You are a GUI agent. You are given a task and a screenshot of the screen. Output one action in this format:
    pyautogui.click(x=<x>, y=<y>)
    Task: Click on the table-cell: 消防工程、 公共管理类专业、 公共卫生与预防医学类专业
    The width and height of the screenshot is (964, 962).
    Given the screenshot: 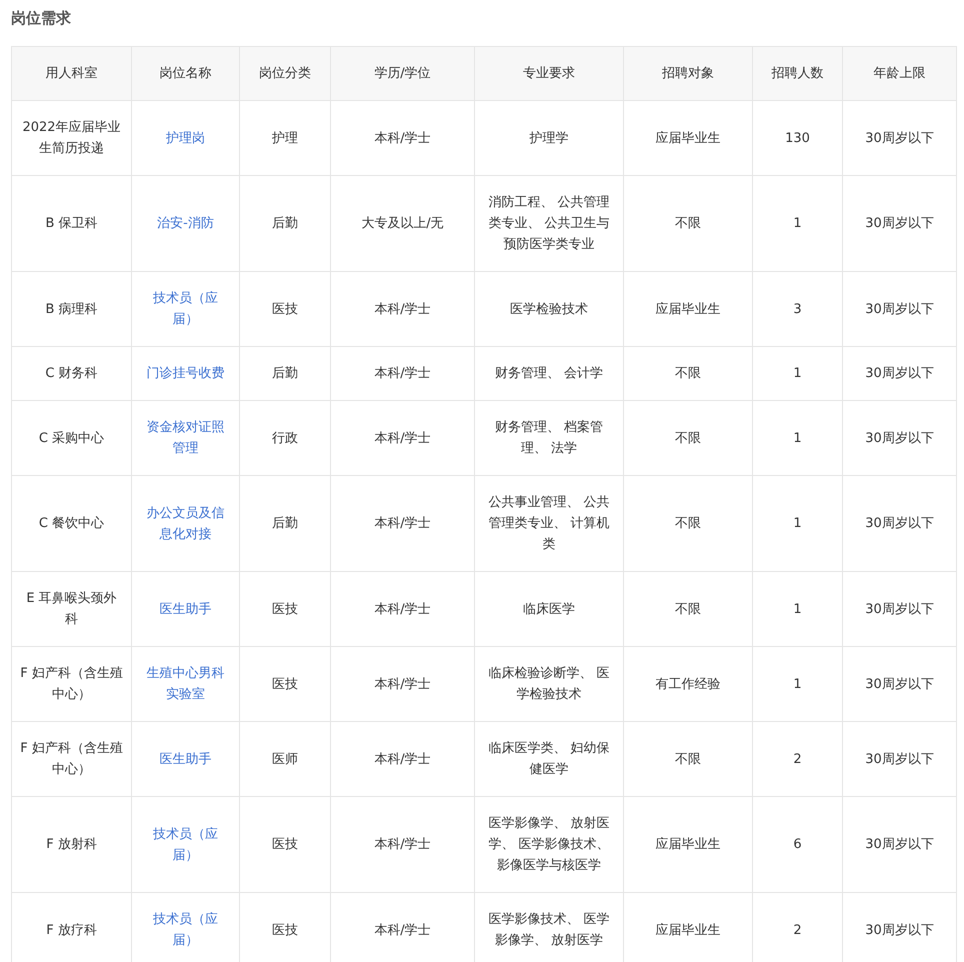 What is the action you would take?
    pyautogui.click(x=549, y=224)
    